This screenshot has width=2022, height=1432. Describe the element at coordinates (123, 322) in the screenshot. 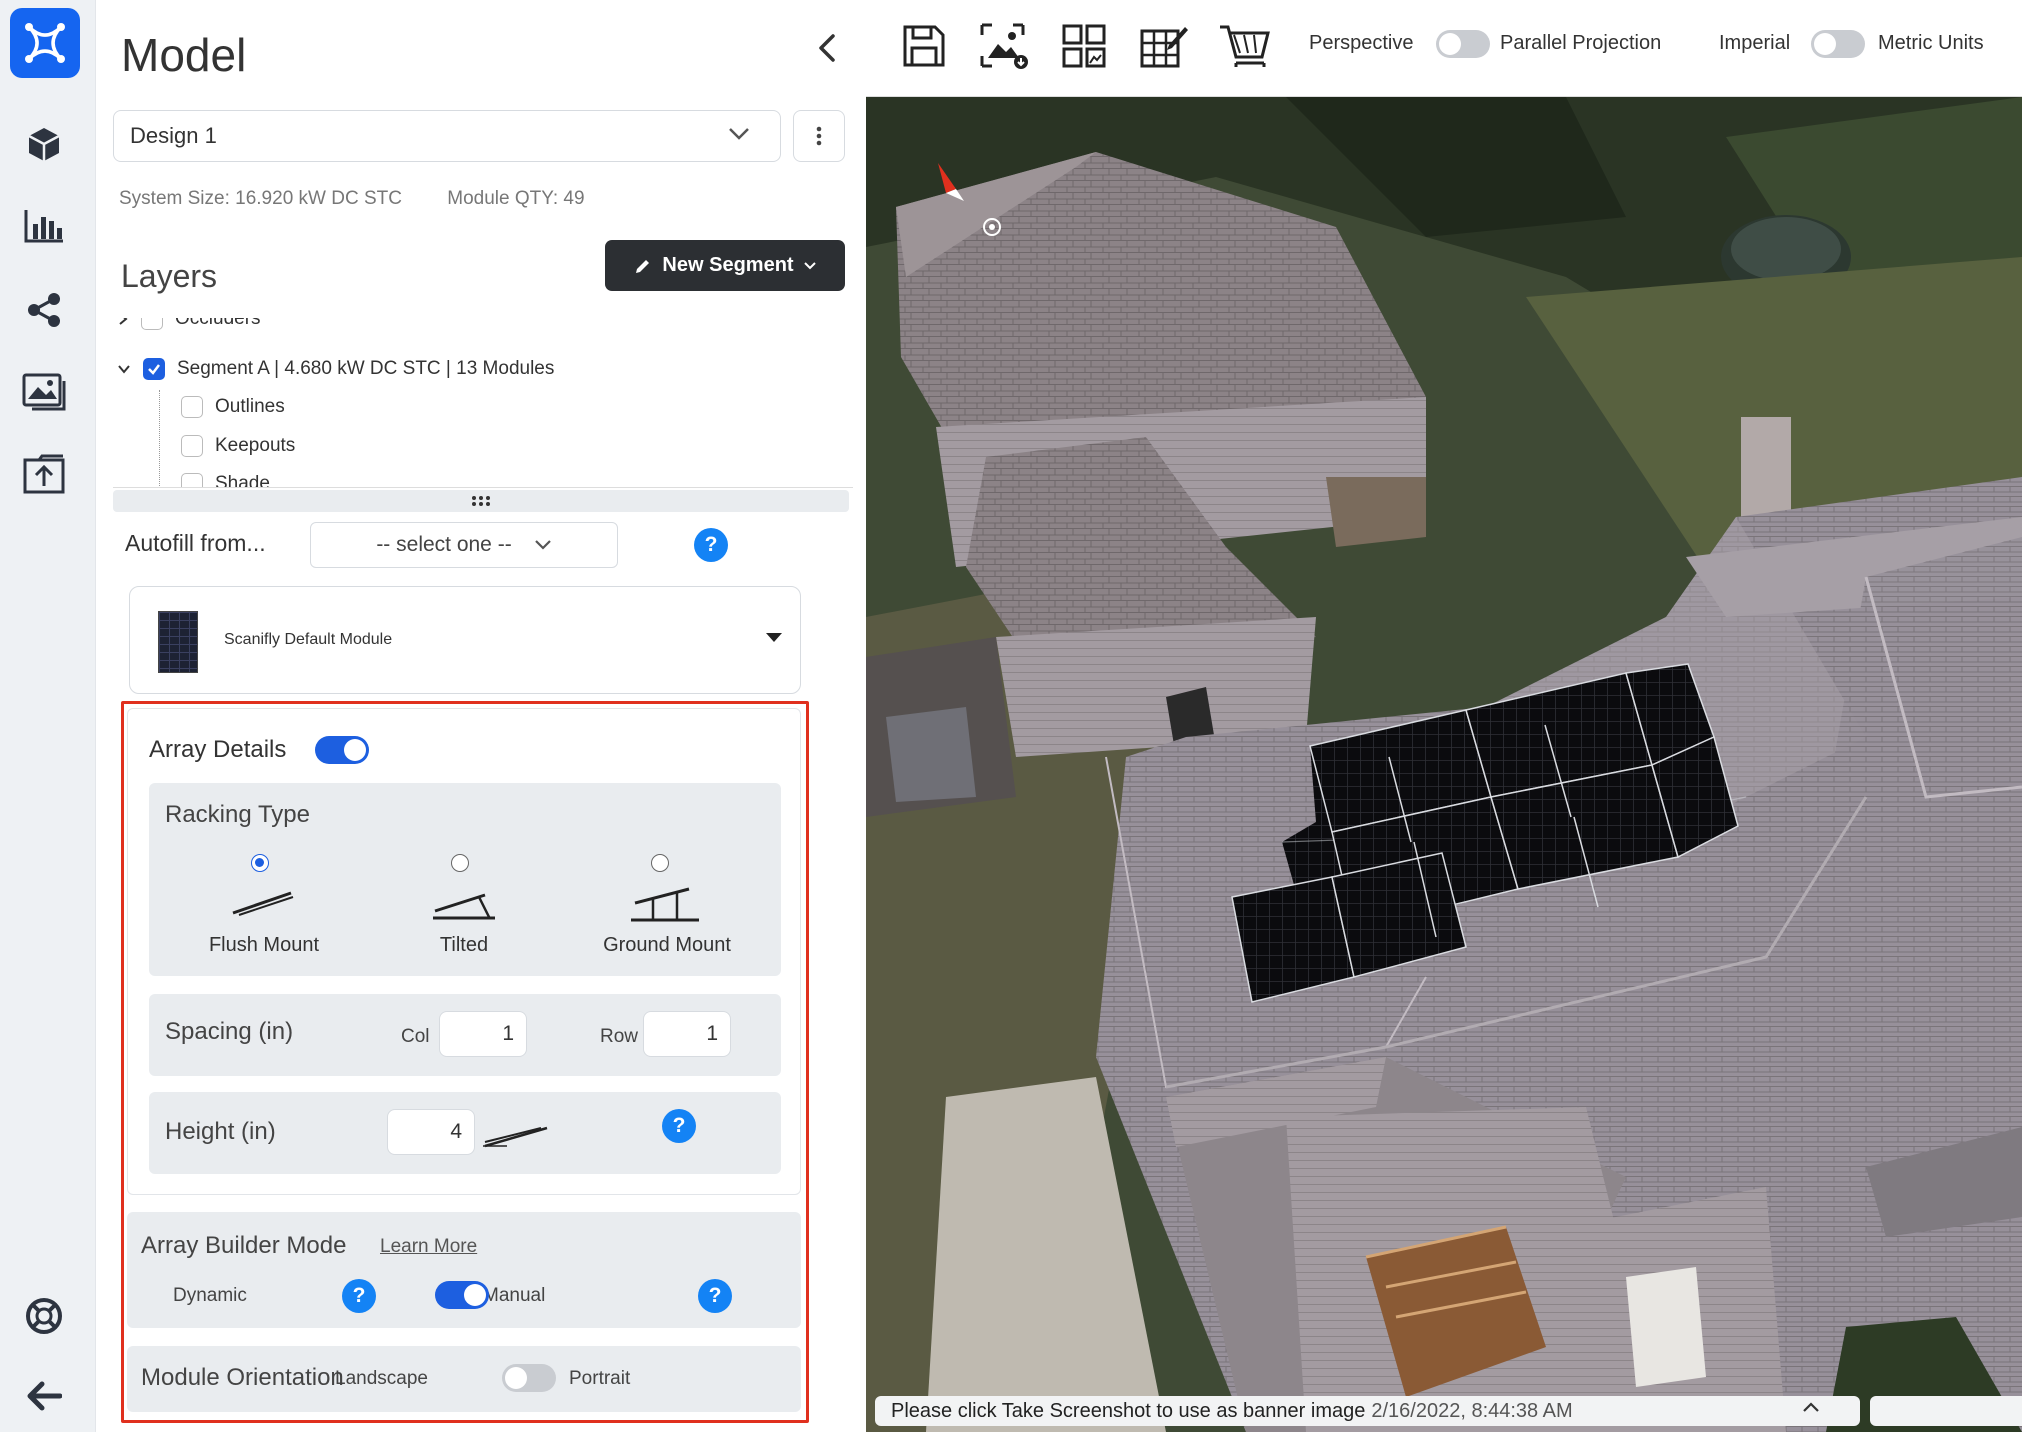

I see `chevron-right-icon` at that location.